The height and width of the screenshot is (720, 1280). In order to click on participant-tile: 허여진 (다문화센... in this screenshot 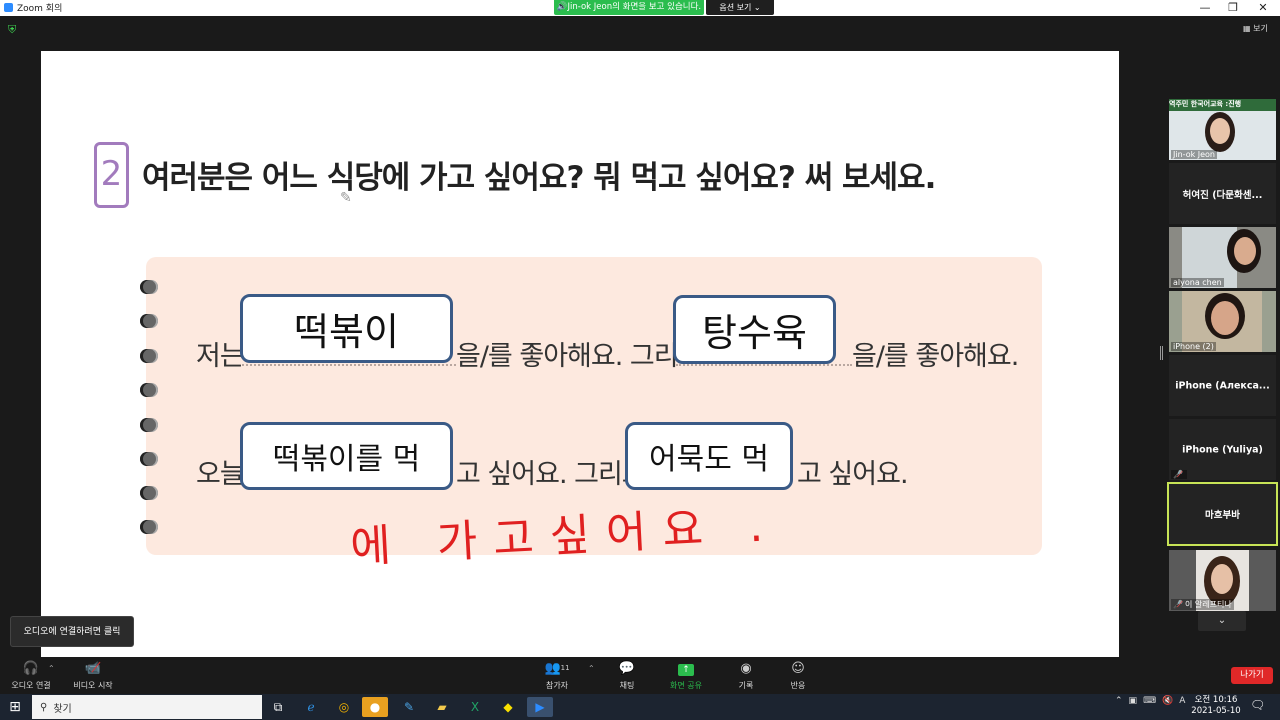, I will do `click(1222, 193)`.